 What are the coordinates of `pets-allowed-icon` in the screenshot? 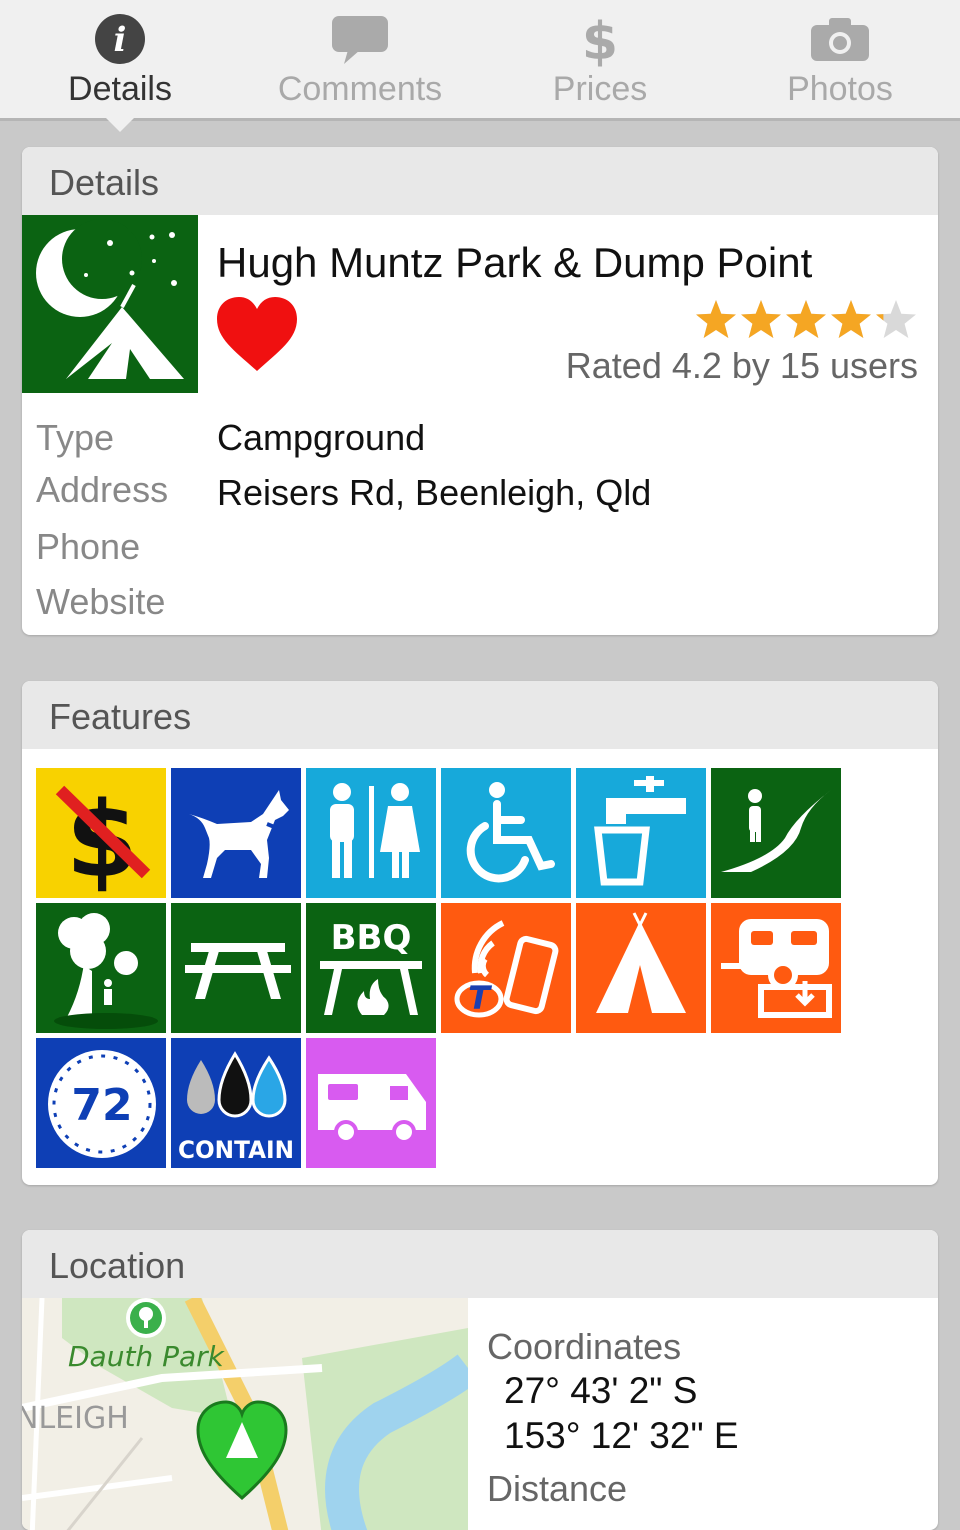 It's located at (236, 833).